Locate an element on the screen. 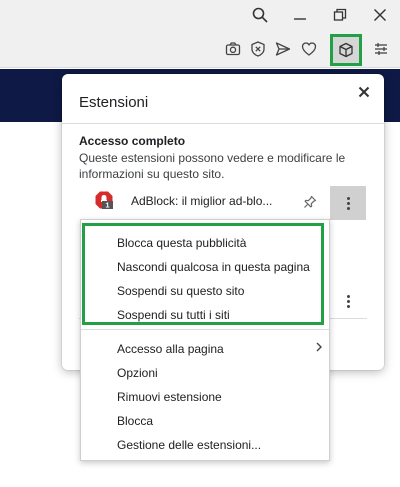 The height and width of the screenshot is (487, 400). shield-x-icon is located at coordinates (258, 49).